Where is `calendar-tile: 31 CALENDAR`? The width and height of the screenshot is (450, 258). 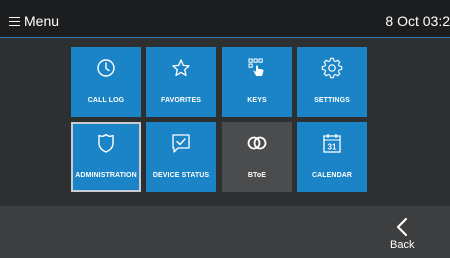 calendar-tile: 31 CALENDAR is located at coordinates (332, 157).